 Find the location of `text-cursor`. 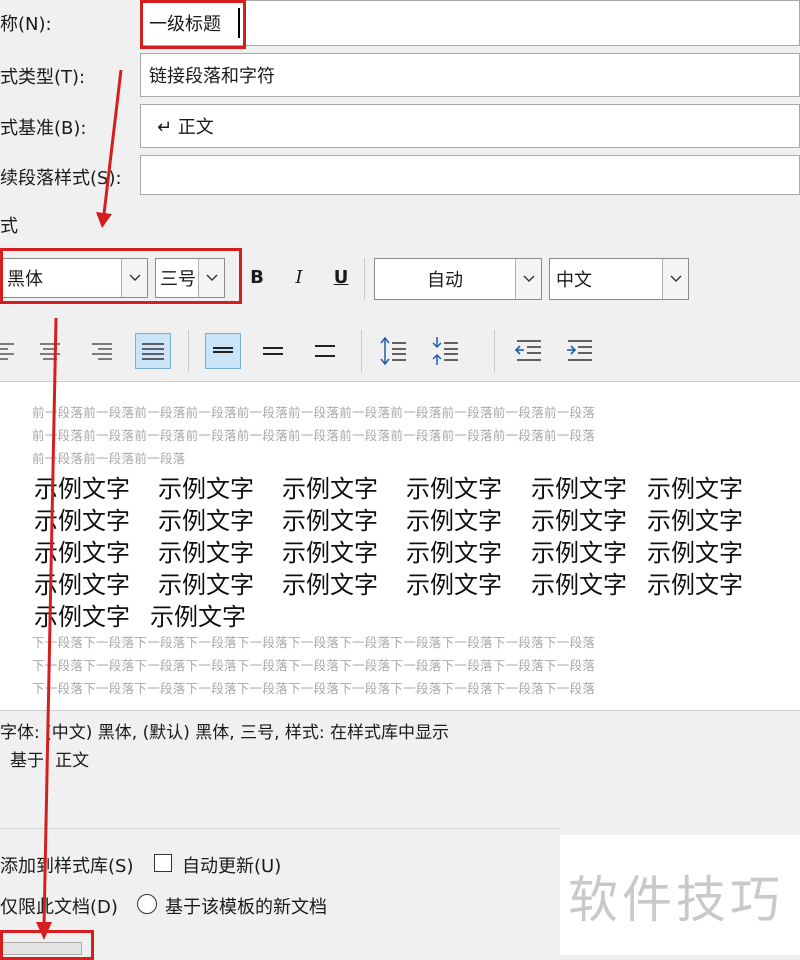

text-cursor is located at coordinates (239, 23).